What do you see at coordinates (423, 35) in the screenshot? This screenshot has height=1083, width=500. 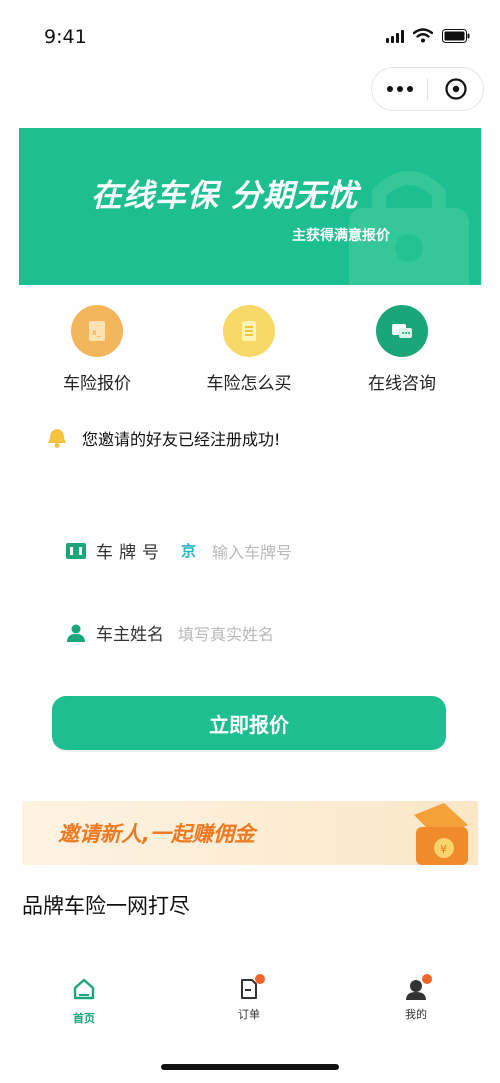 I see `wifi-icon` at bounding box center [423, 35].